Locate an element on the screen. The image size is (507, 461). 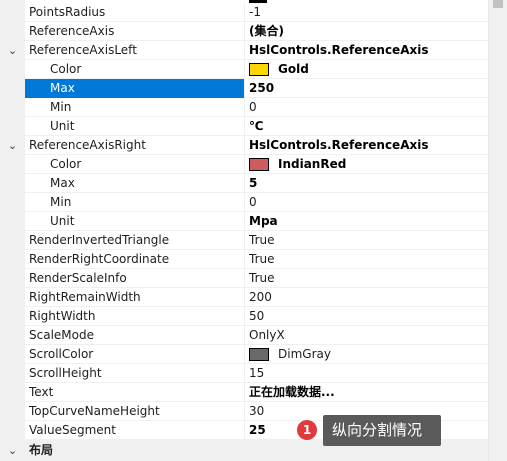
property-row: ScrollColor DimGray is located at coordinates (244, 354).